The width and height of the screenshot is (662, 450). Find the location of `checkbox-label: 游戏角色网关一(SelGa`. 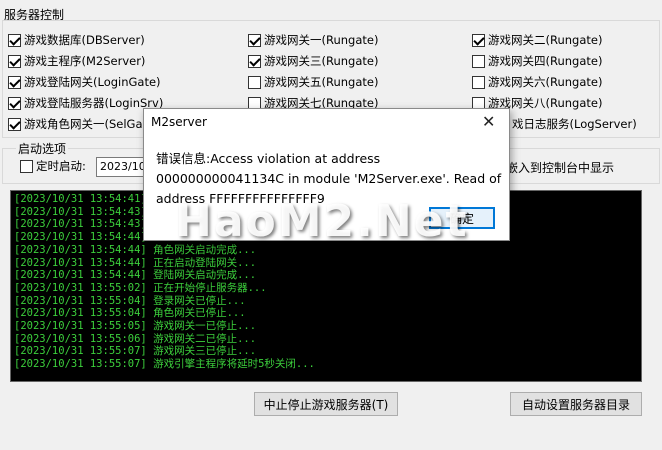

checkbox-label: 游戏角色网关一(SelGa is located at coordinates (83, 124).